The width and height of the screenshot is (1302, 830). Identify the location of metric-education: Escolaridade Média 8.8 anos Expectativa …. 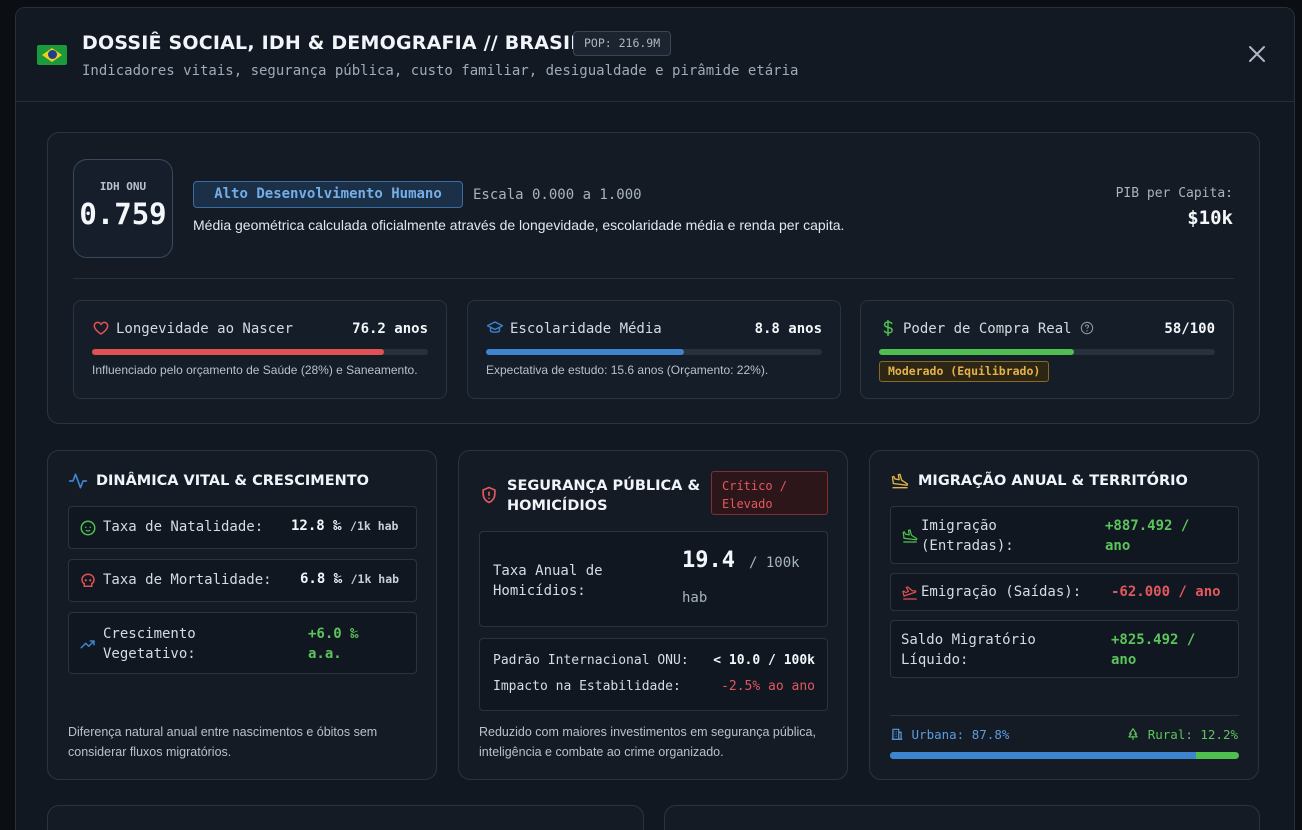
(654, 349).